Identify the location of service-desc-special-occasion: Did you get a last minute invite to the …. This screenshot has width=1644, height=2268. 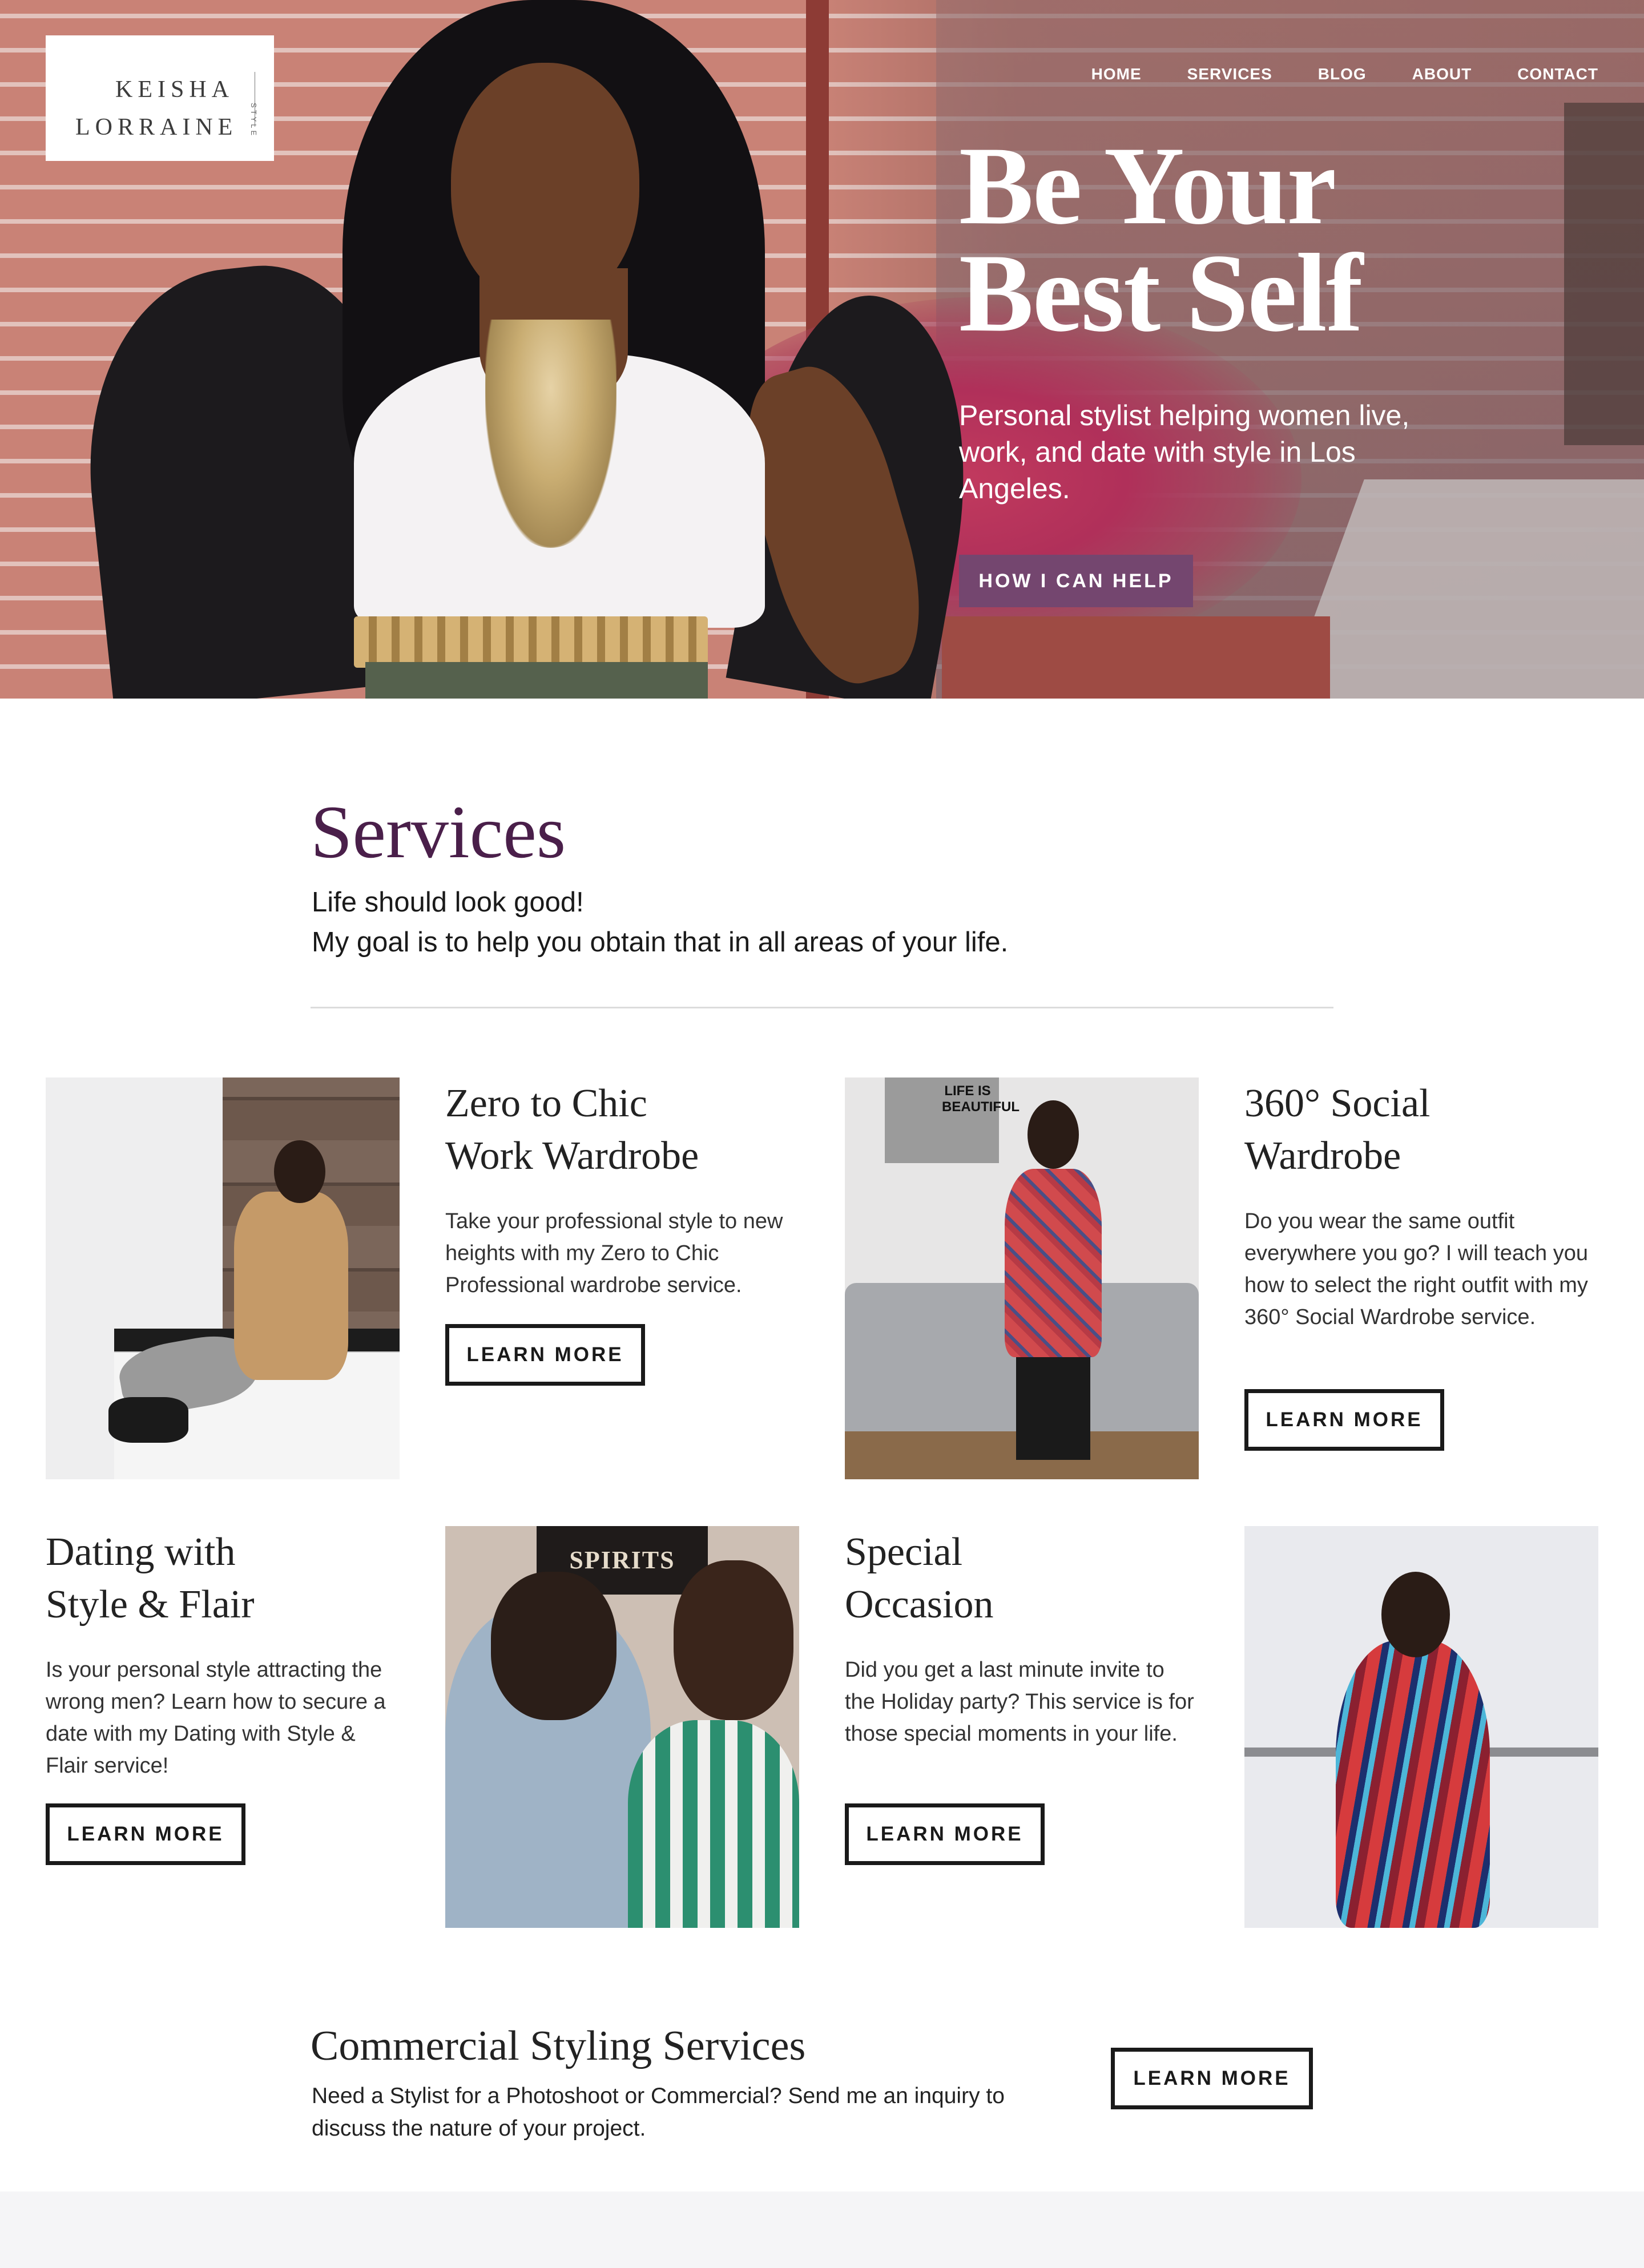
(1019, 1702).